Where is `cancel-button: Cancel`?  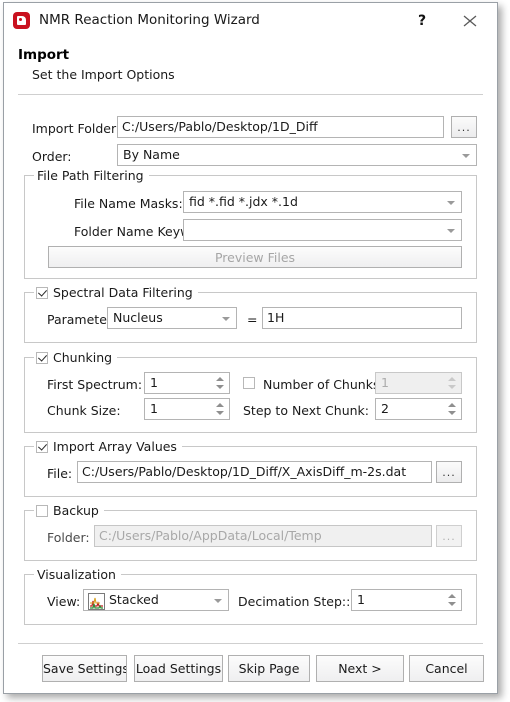
cancel-button: Cancel is located at coordinates (446, 668).